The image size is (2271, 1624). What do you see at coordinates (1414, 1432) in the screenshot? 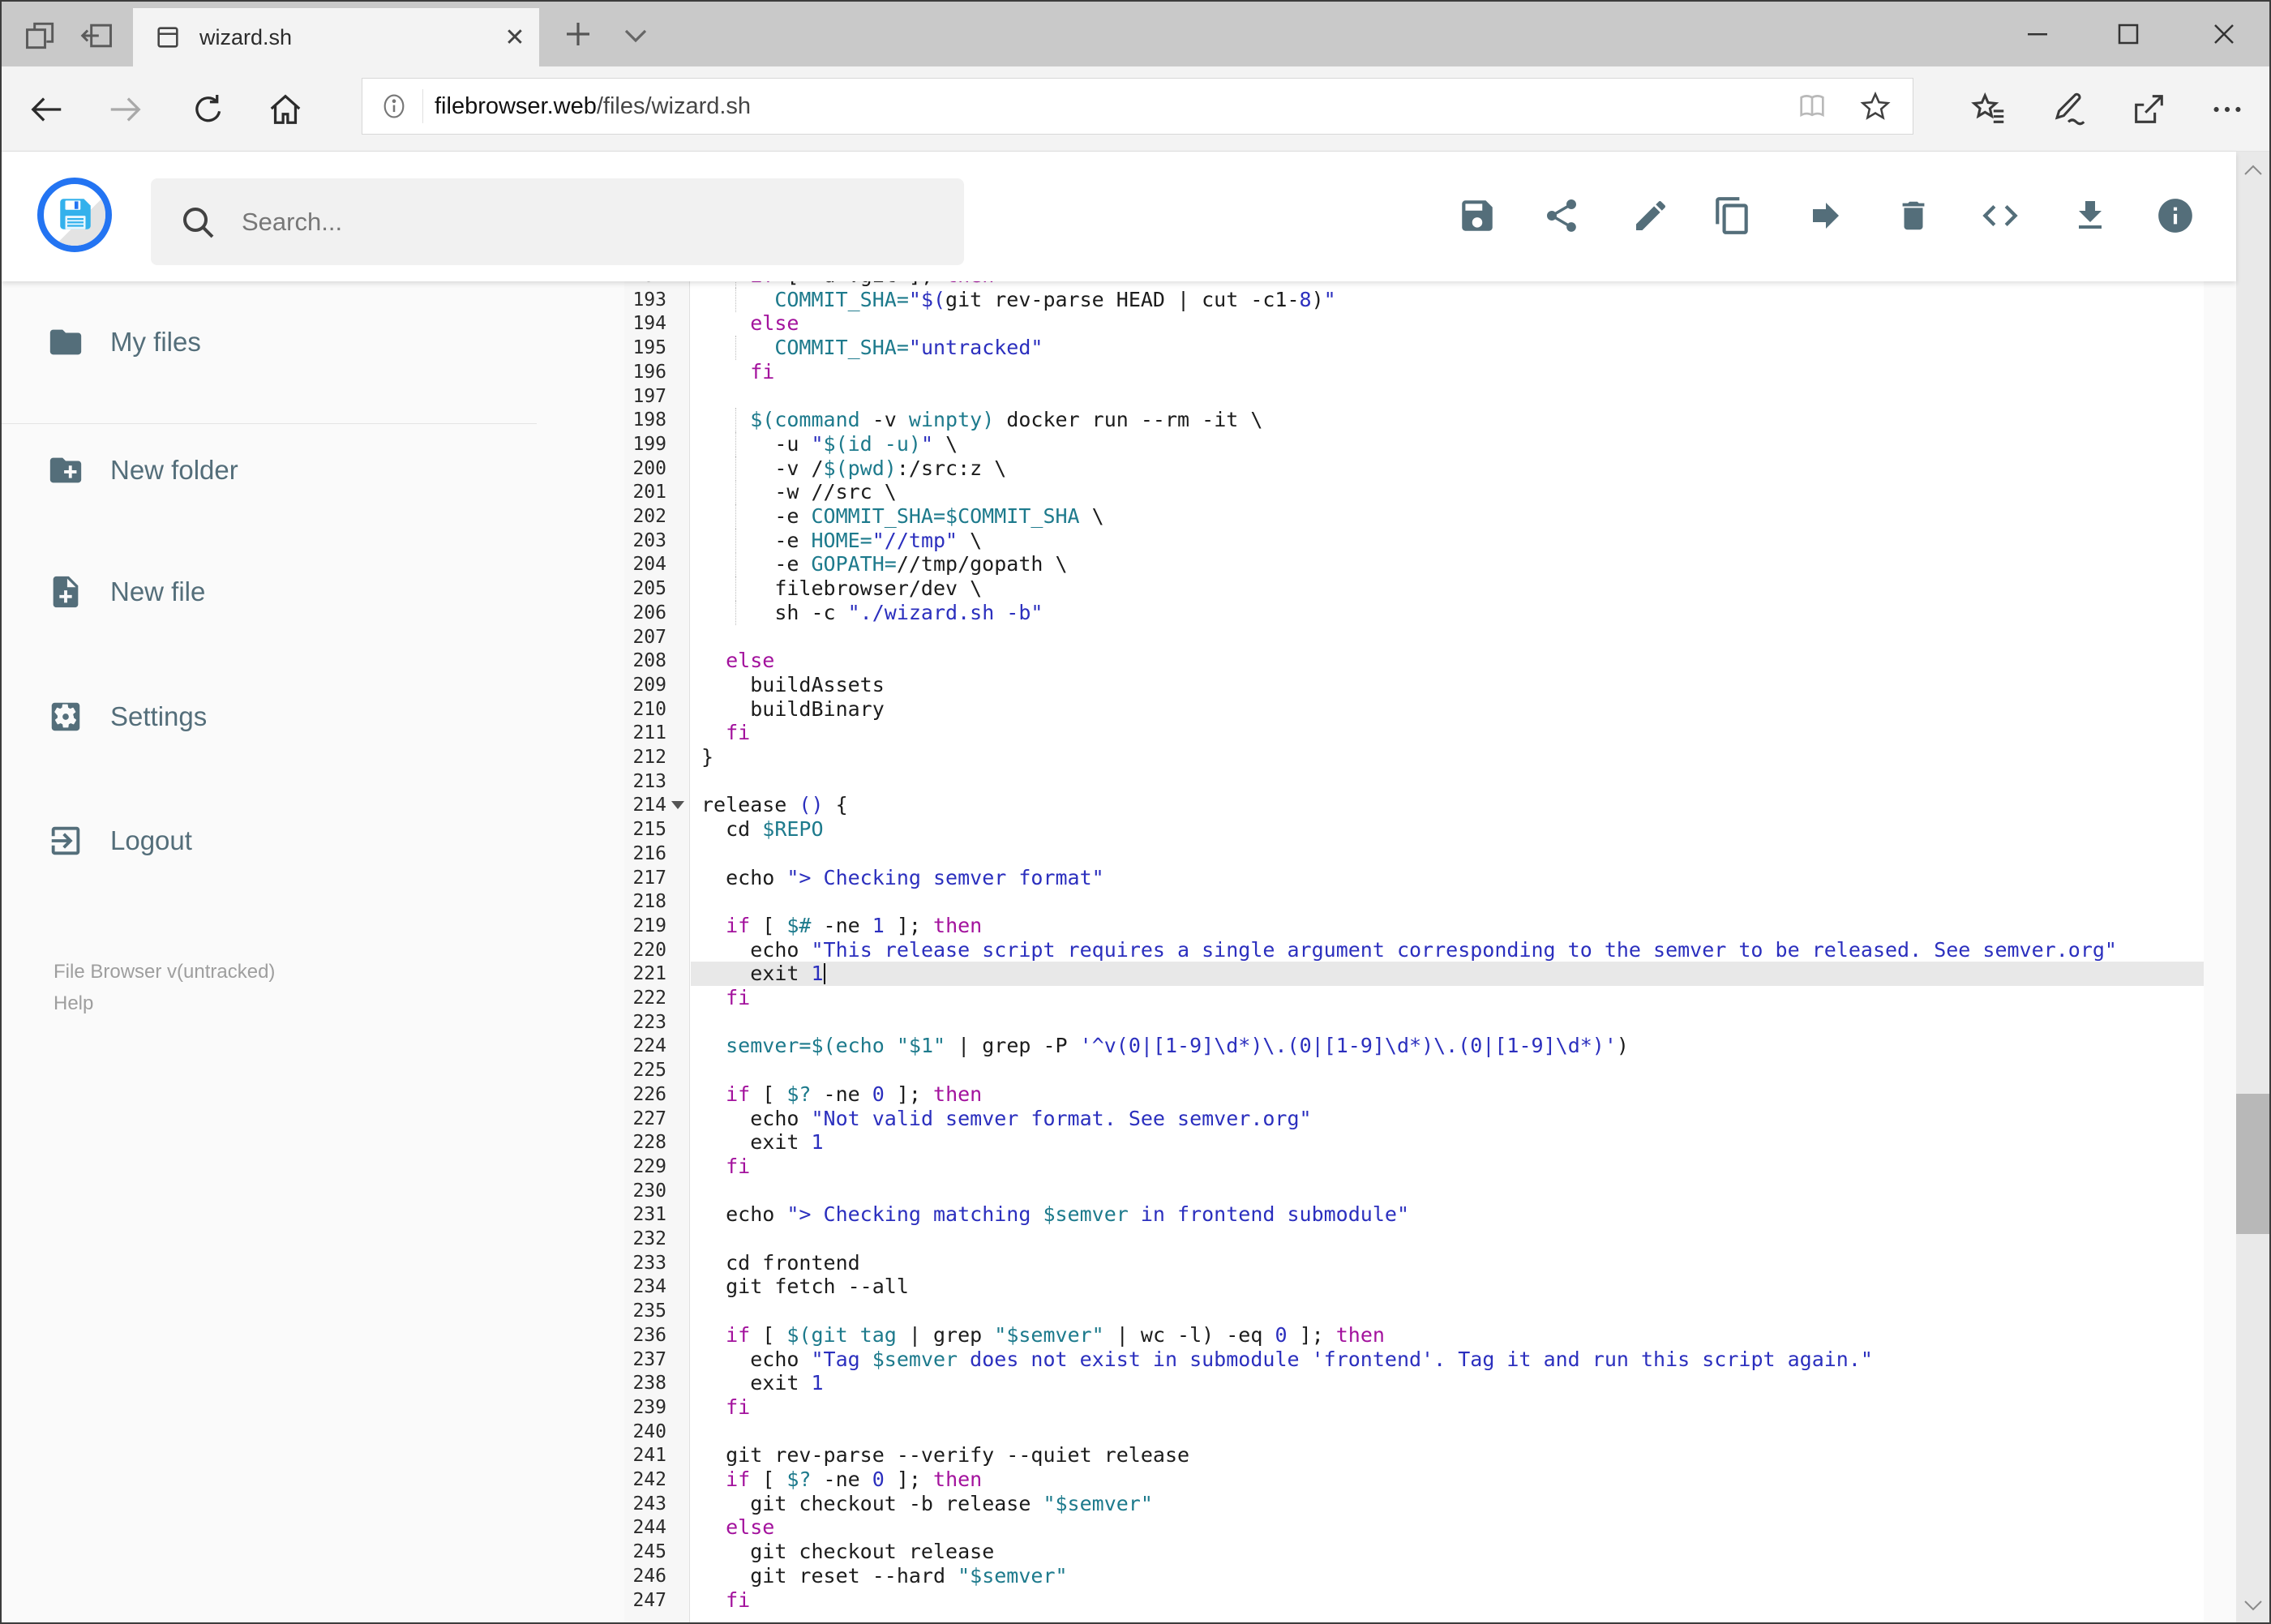
I see `code-line-240: 240` at bounding box center [1414, 1432].